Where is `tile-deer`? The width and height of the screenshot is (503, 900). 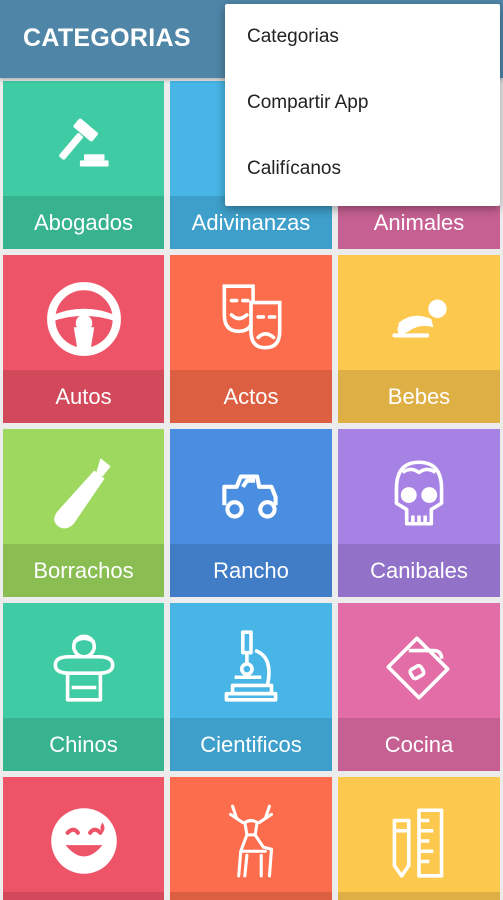
tile-deer is located at coordinates (251, 838).